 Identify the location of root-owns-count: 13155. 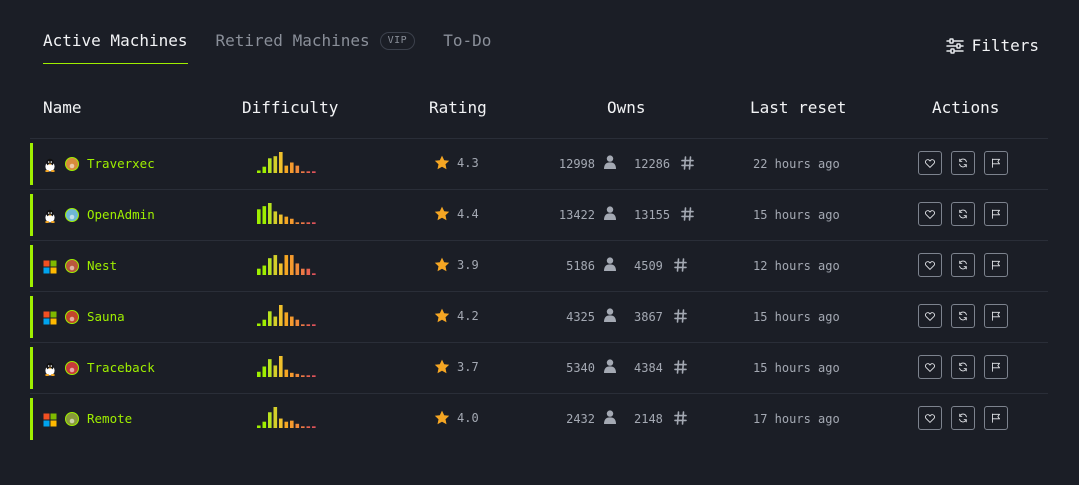
(652, 215).